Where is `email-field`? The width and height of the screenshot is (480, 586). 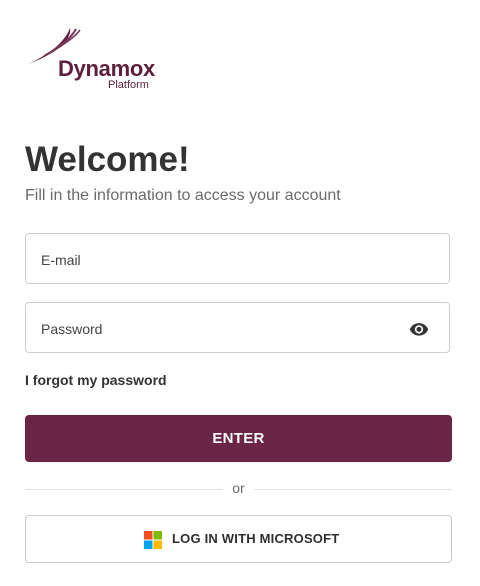
email-field is located at coordinates (237, 259).